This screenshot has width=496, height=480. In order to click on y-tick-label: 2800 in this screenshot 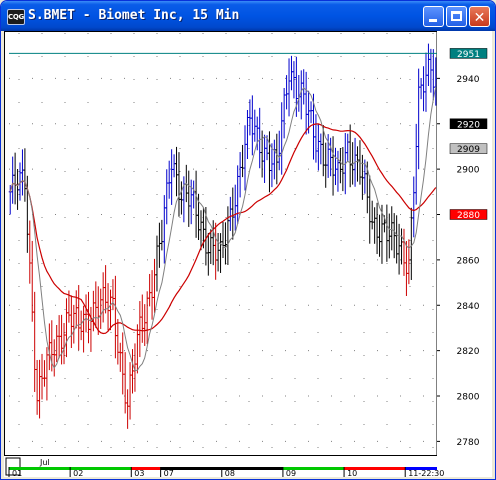, I will do `click(468, 398)`.